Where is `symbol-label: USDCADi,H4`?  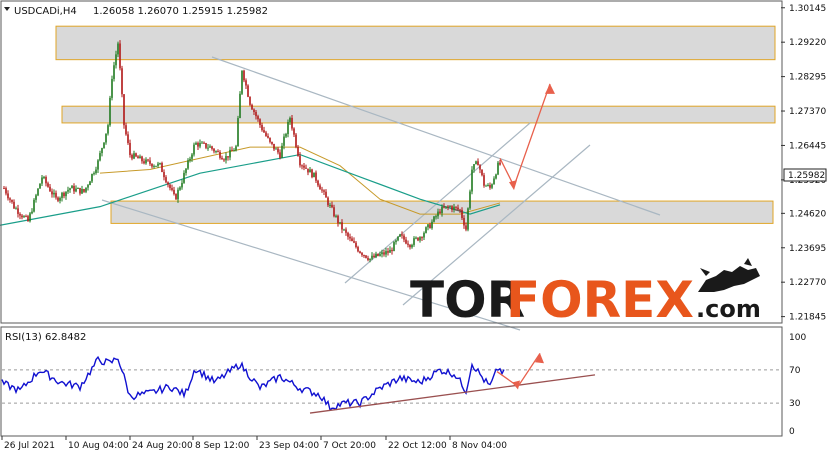 symbol-label: USDCADi,H4 is located at coordinates (45, 11).